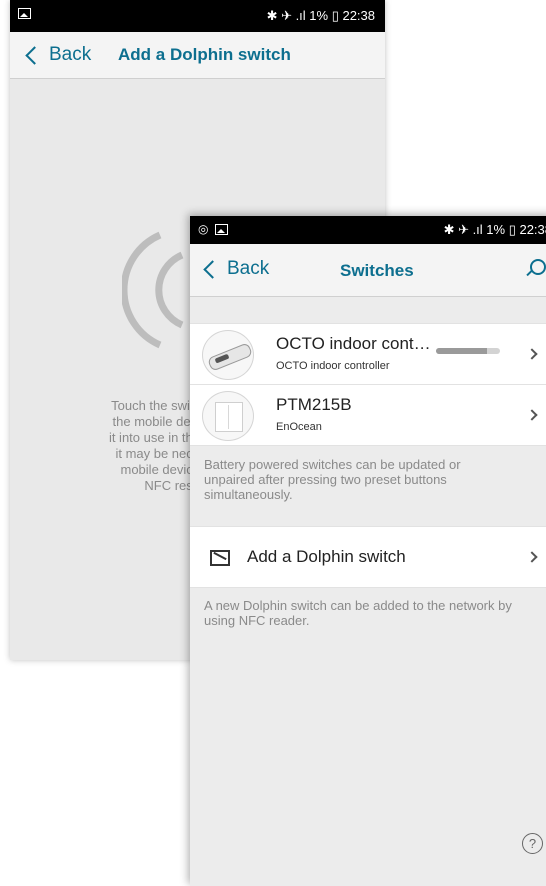 This screenshot has width=546, height=886. I want to click on help-icon: ?, so click(532, 843).